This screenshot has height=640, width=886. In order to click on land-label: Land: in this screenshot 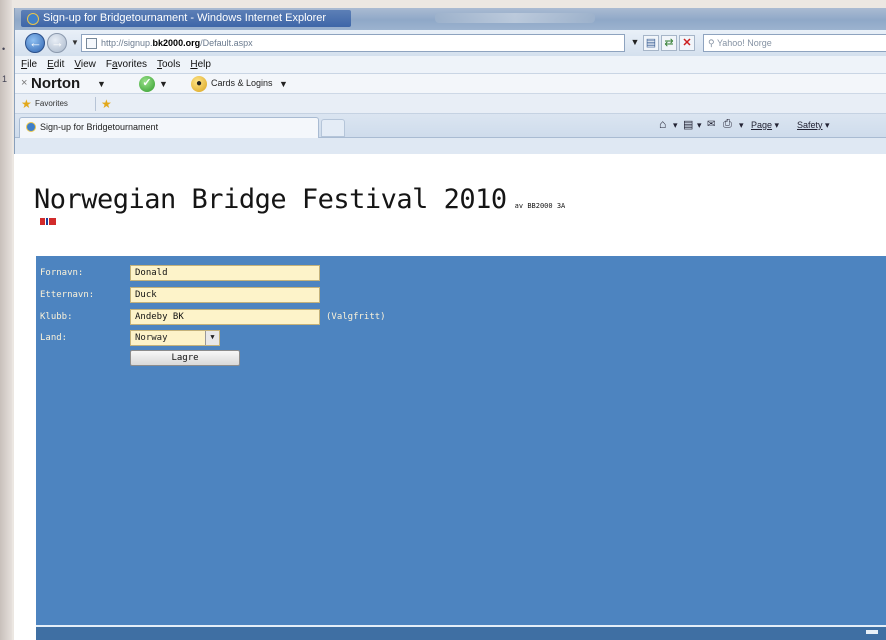, I will do `click(54, 338)`.